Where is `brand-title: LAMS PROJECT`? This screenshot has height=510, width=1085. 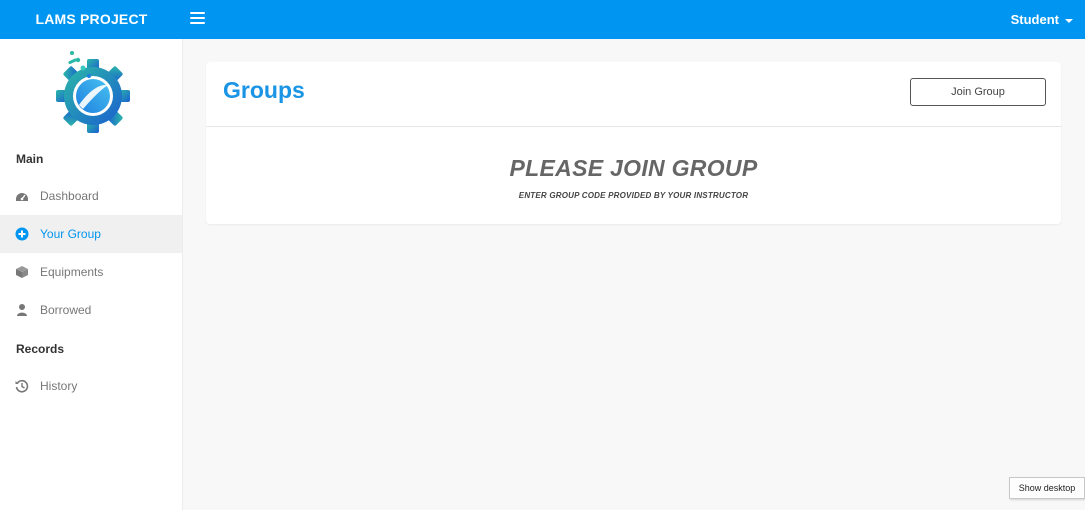 brand-title: LAMS PROJECT is located at coordinates (91, 19).